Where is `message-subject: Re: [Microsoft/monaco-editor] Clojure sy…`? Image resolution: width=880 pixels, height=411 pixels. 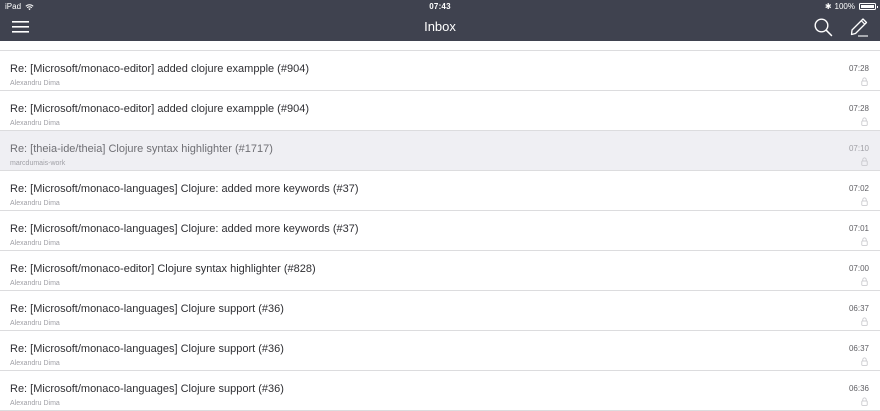
message-subject: Re: [Microsoft/monaco-editor] Clojure sy… is located at coordinates (163, 269).